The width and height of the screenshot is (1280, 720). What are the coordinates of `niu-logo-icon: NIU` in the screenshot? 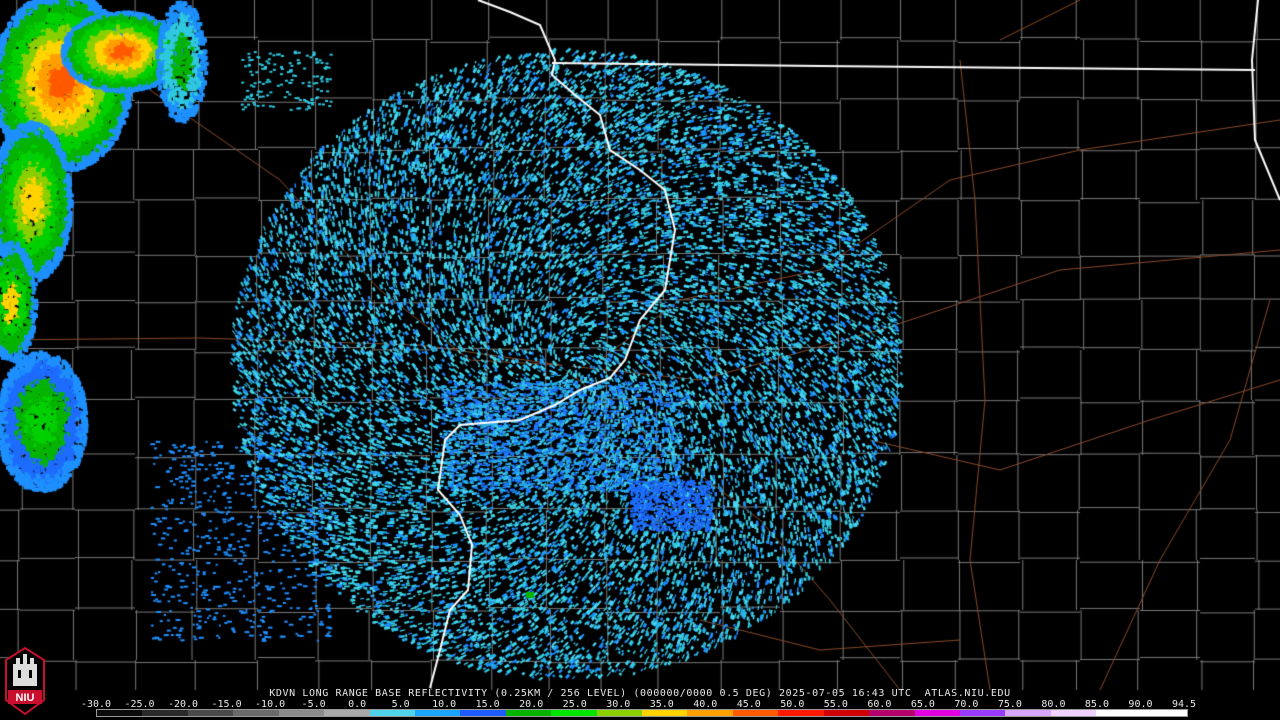 It's located at (25, 681).